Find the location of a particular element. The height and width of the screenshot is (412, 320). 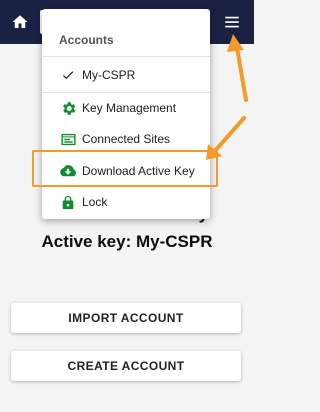

arrow-head-menu is located at coordinates (235, 43).